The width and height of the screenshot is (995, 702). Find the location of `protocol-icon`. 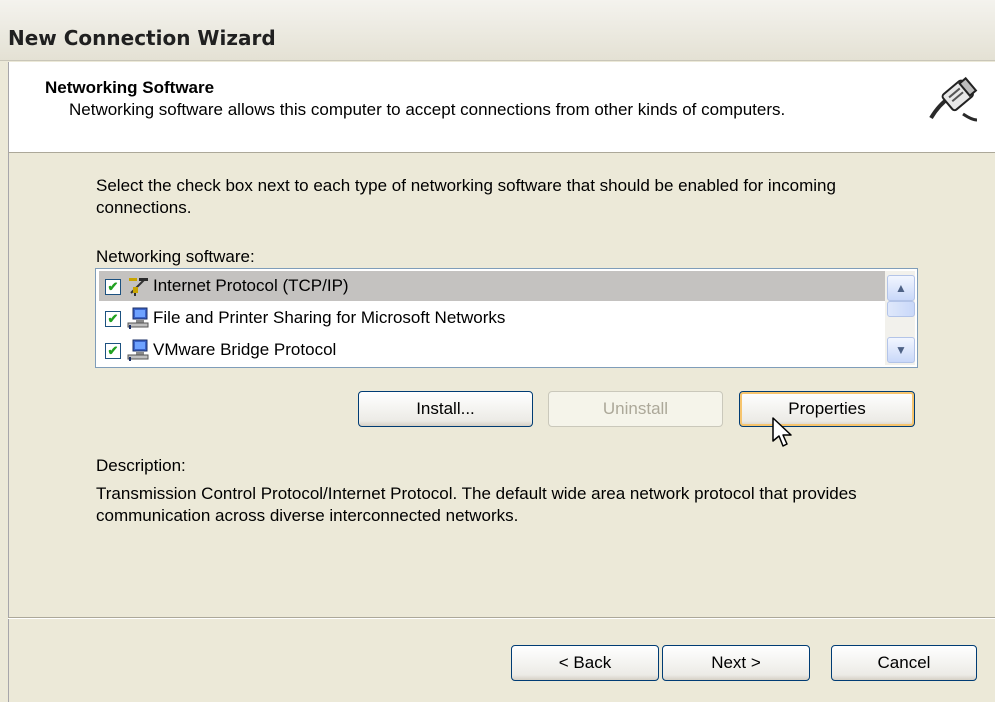

protocol-icon is located at coordinates (138, 286).